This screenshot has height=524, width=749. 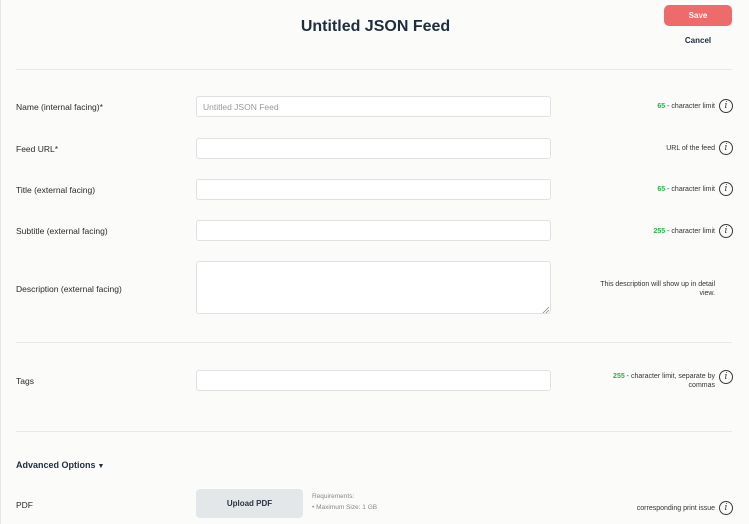 What do you see at coordinates (25, 381) in the screenshot?
I see `tags-label: Tags` at bounding box center [25, 381].